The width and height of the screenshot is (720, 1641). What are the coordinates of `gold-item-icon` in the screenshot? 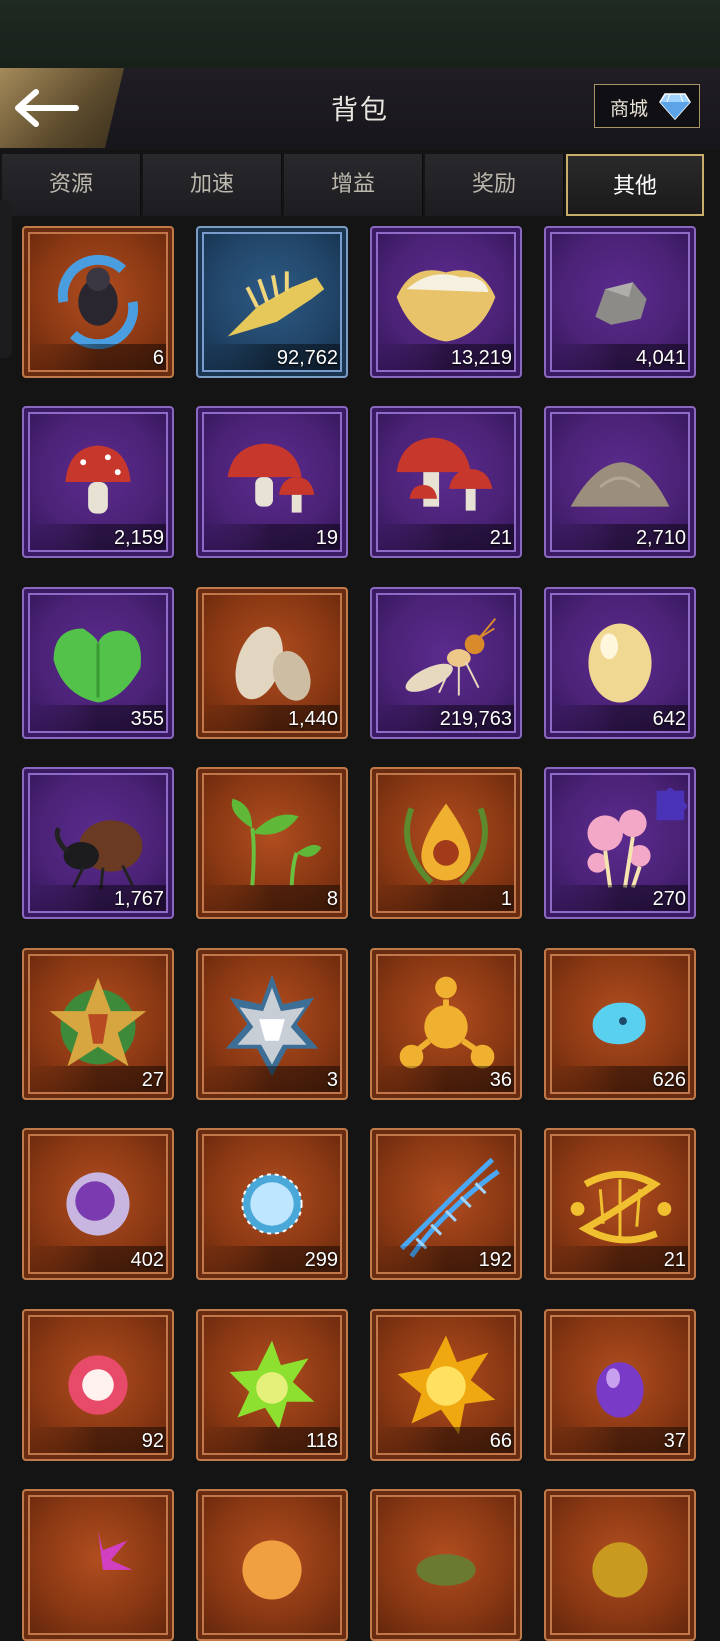 It's located at (620, 1570).